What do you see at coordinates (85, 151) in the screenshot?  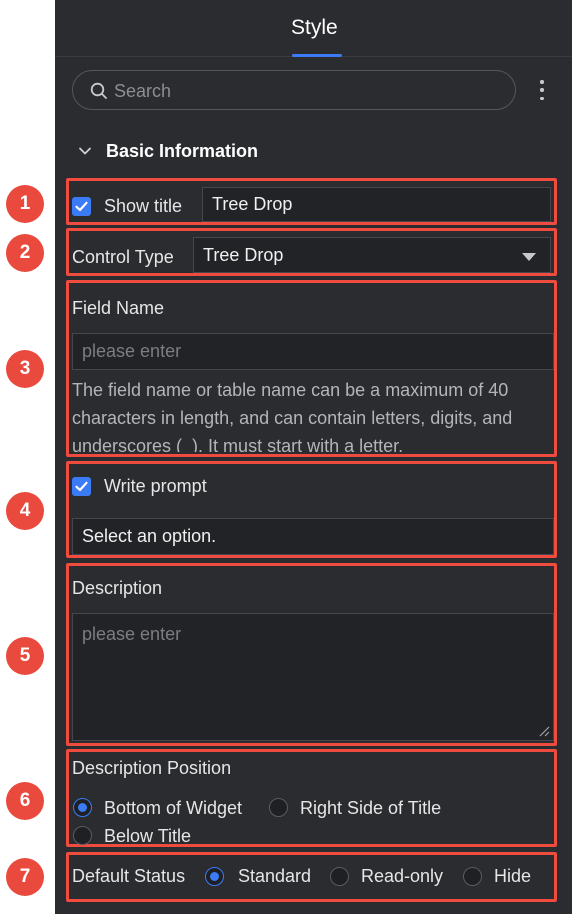 I see `chevron-down-icon` at bounding box center [85, 151].